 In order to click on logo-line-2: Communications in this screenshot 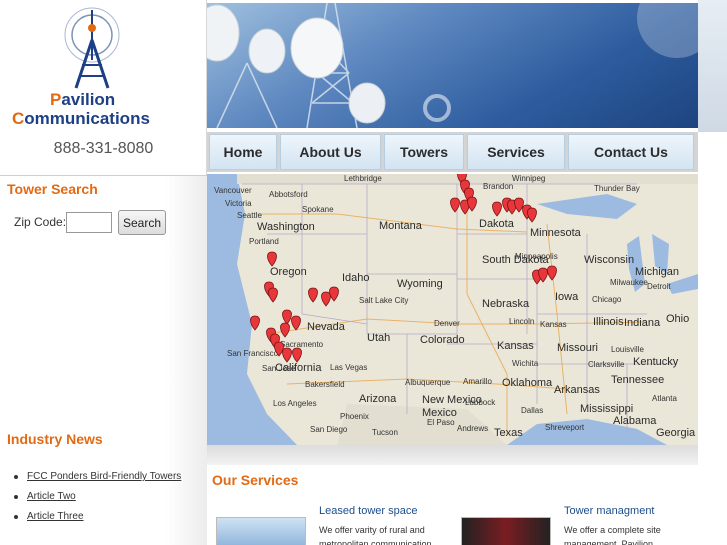, I will do `click(81, 118)`.